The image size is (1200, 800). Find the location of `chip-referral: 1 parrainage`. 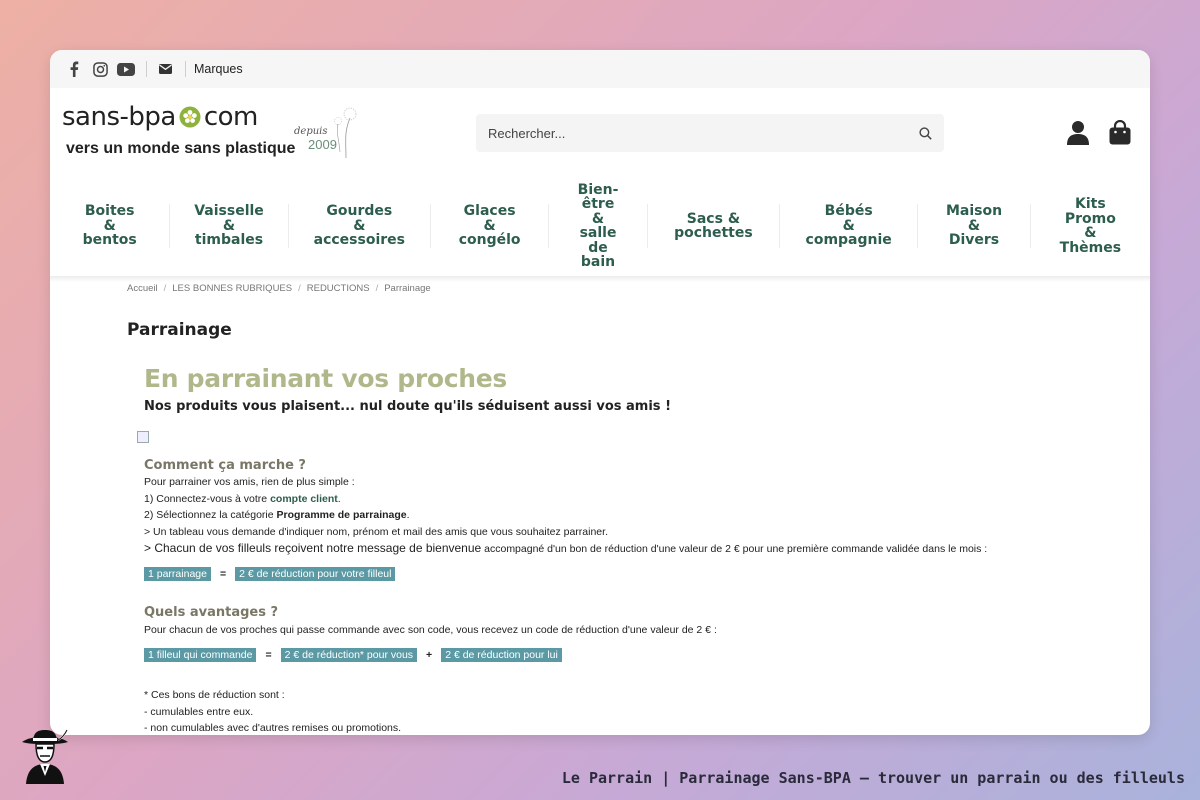

chip-referral: 1 parrainage is located at coordinates (177, 574).